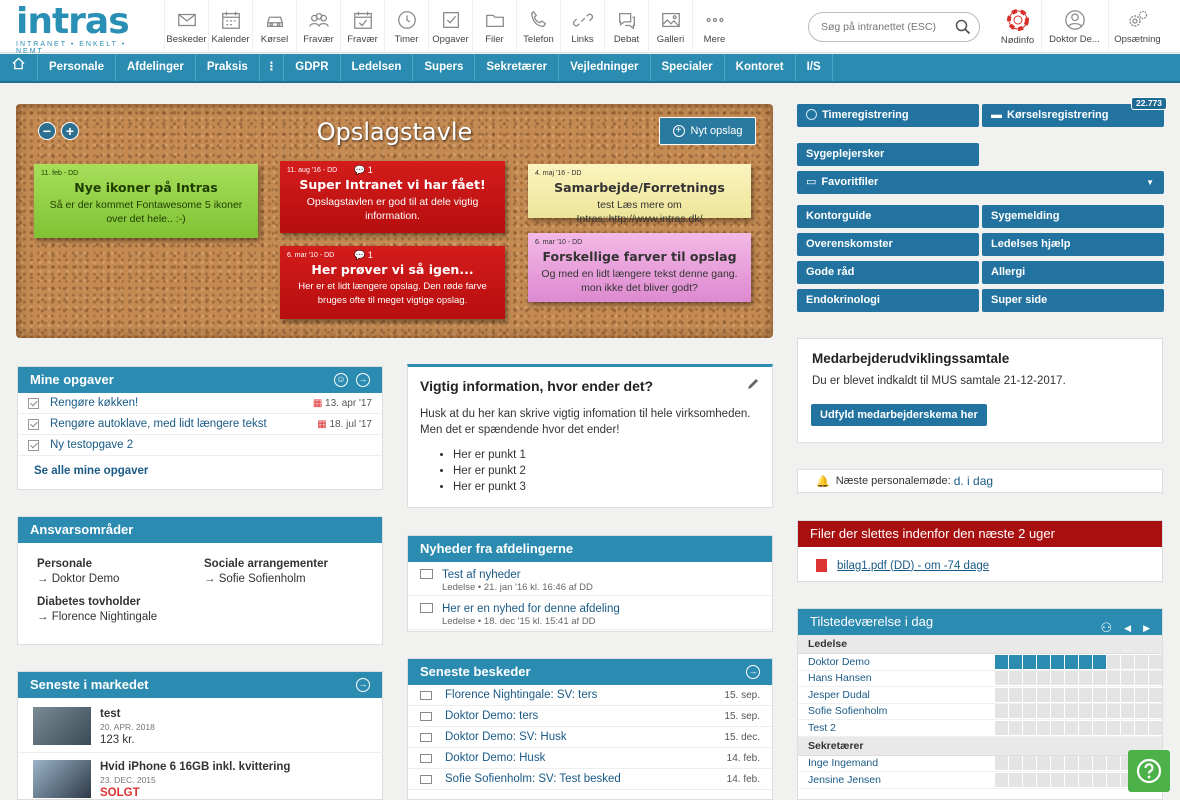 The image size is (1180, 800). What do you see at coordinates (888, 27) in the screenshot?
I see `search-input` at bounding box center [888, 27].